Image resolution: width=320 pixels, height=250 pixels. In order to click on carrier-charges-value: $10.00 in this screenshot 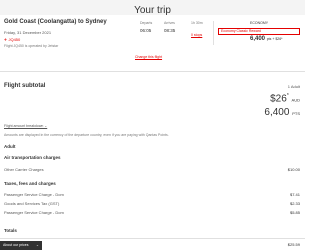, I will do `click(293, 169)`.